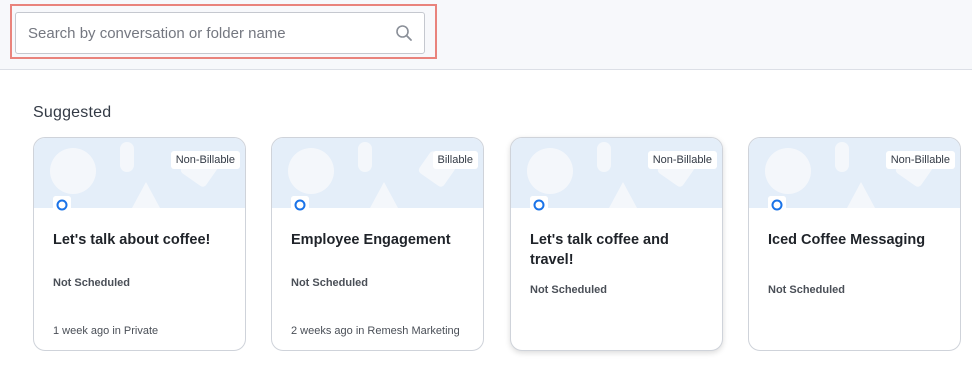  I want to click on card-meta: 2 weeks ago in Remesh Marketing, so click(375, 331).